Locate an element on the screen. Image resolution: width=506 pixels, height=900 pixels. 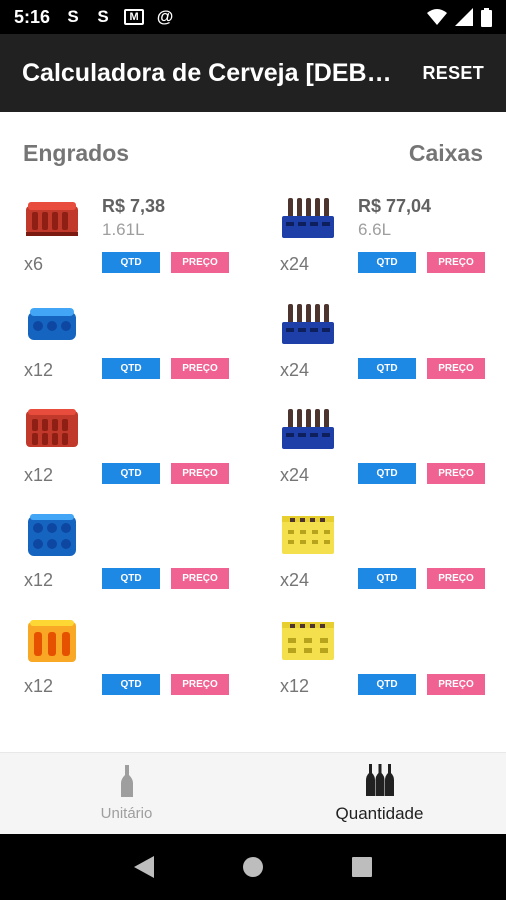
caixa-item-3: x24 QTD PREÇO is located at coordinates (393, 457).